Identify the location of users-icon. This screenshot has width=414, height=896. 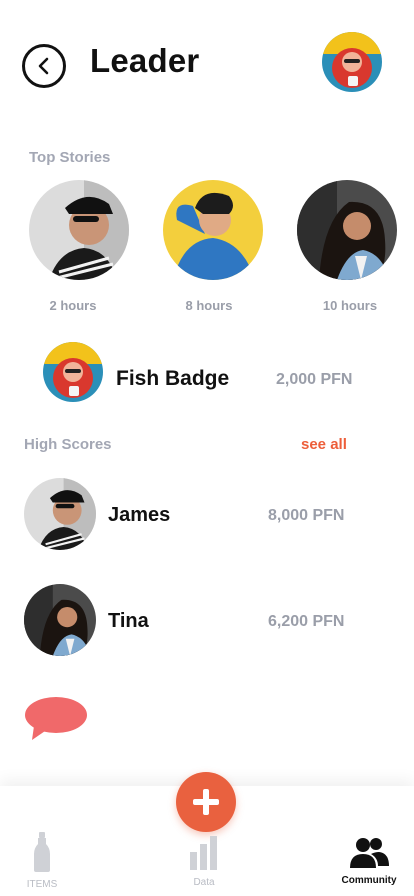
(369, 853).